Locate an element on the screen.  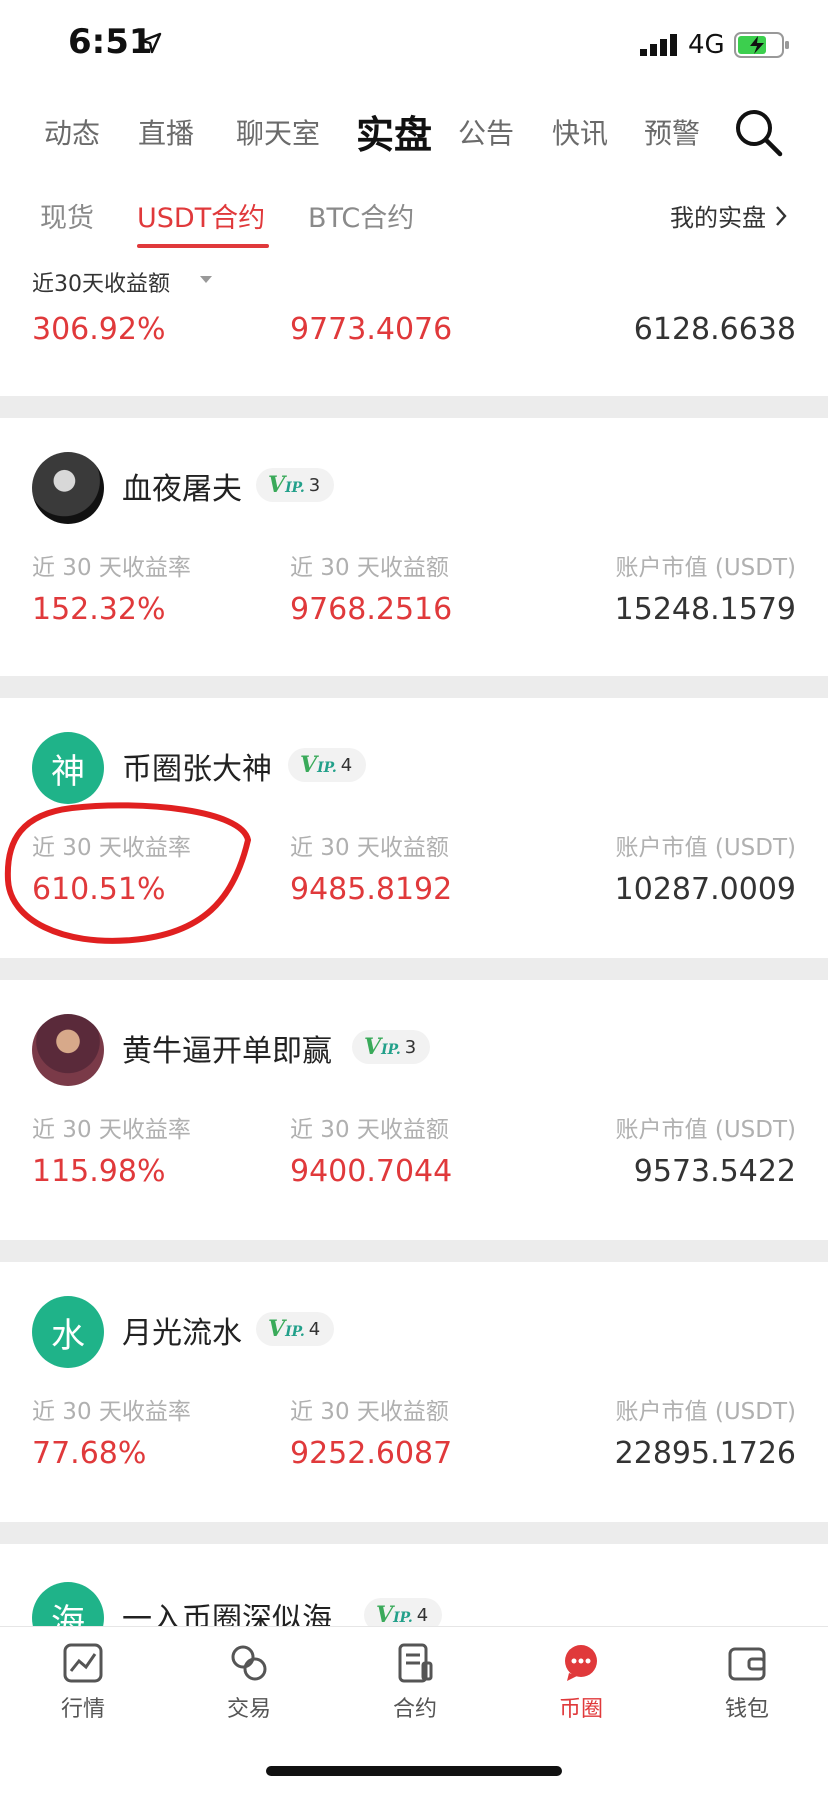
rate-value: 115.98% is located at coordinates (99, 1171).